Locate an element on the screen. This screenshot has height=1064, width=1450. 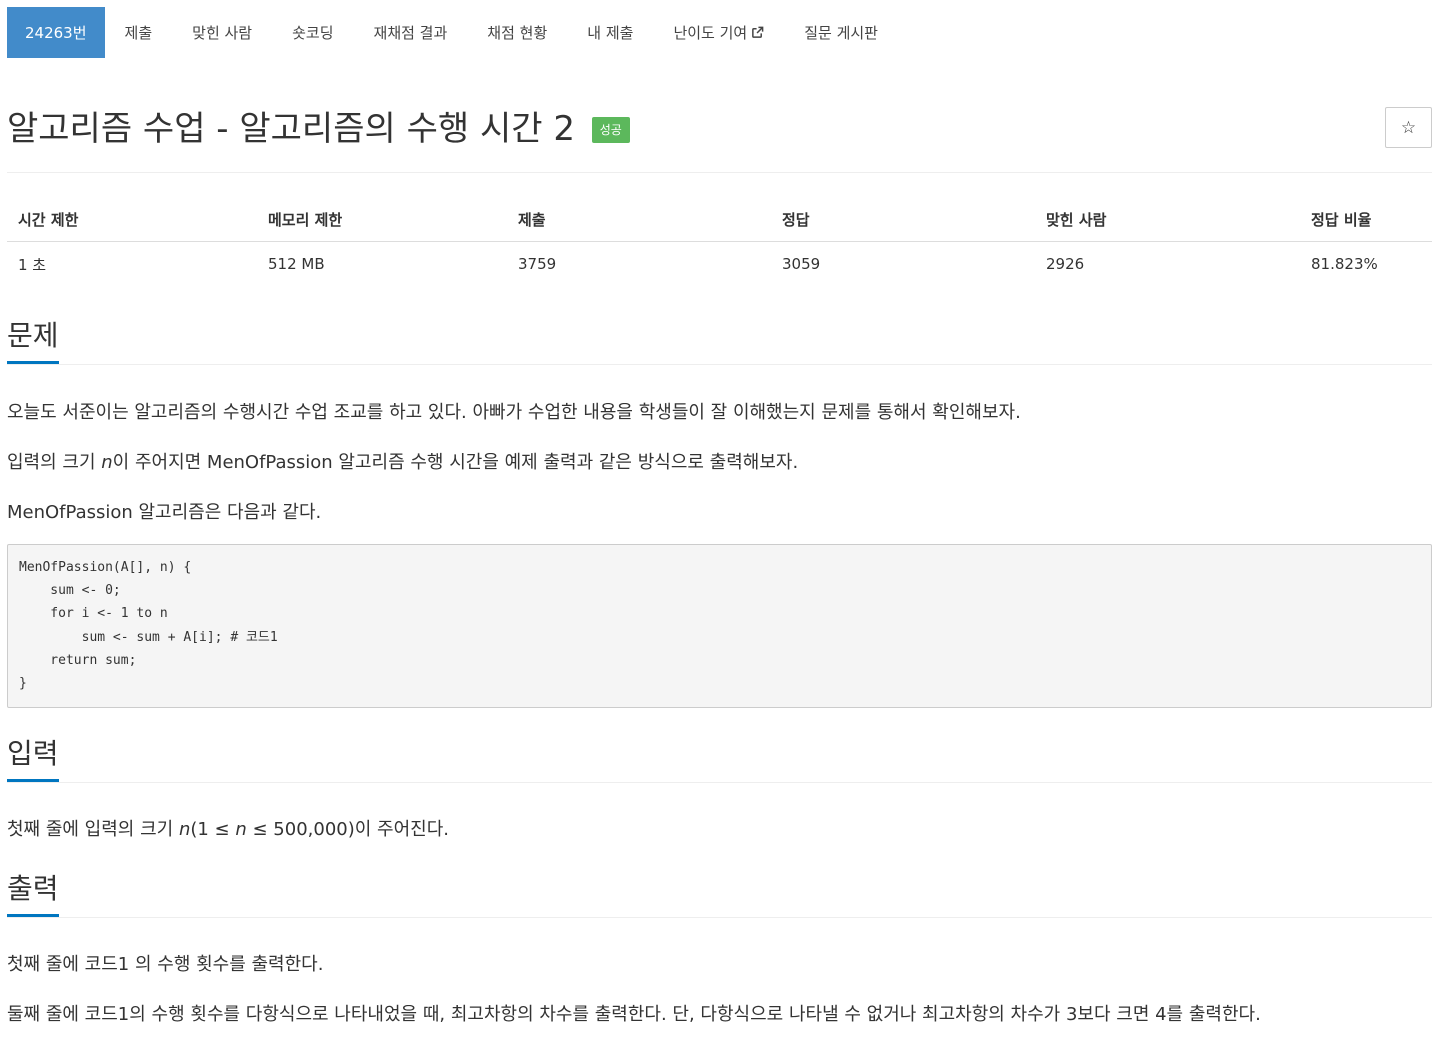
text-span: ≤ 500,000)이 주어진다. is located at coordinates (348, 829).